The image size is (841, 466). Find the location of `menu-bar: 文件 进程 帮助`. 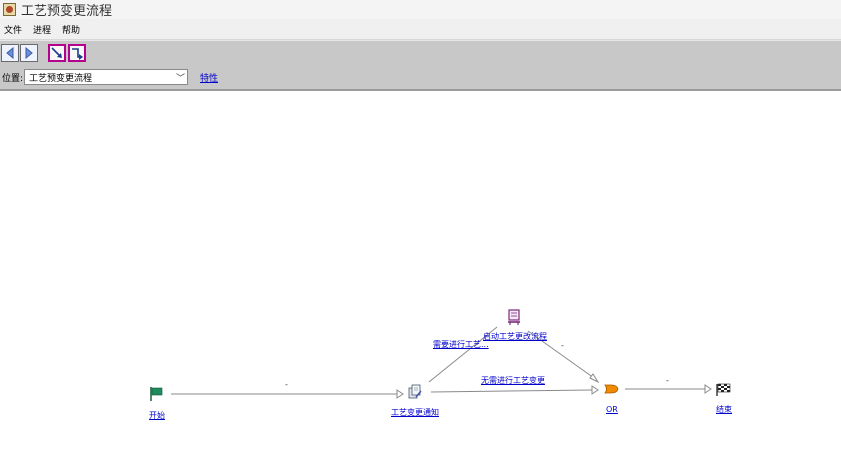

menu-bar: 文件 进程 帮助 is located at coordinates (420, 29).